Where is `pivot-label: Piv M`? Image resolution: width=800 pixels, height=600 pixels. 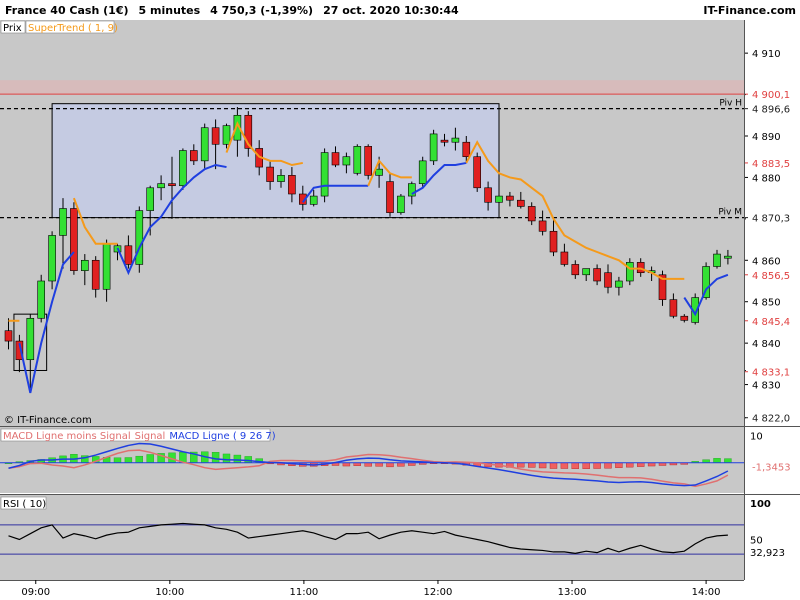 pivot-label: Piv M is located at coordinates (730, 213).